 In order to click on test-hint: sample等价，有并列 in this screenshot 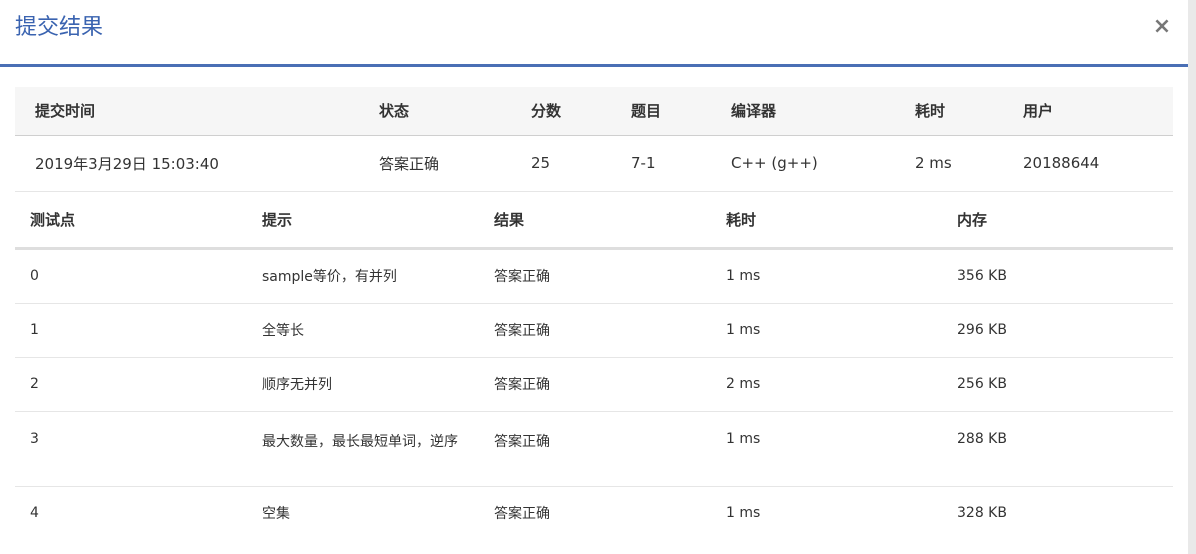, I will do `click(378, 276)`.